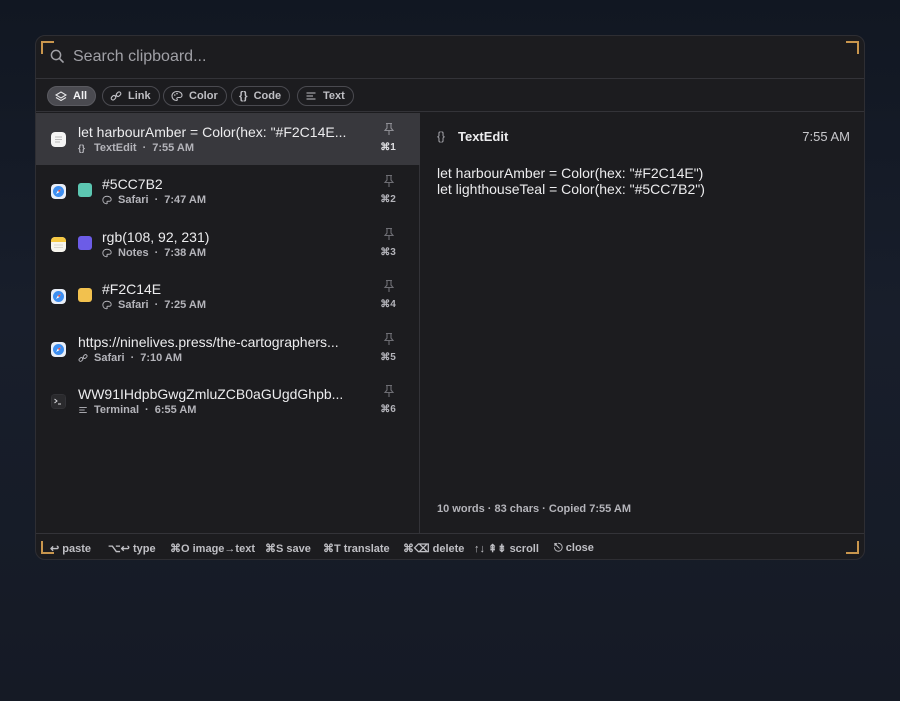  Describe the element at coordinates (139, 96) in the screenshot. I see `filter-chip-label: Link` at that location.